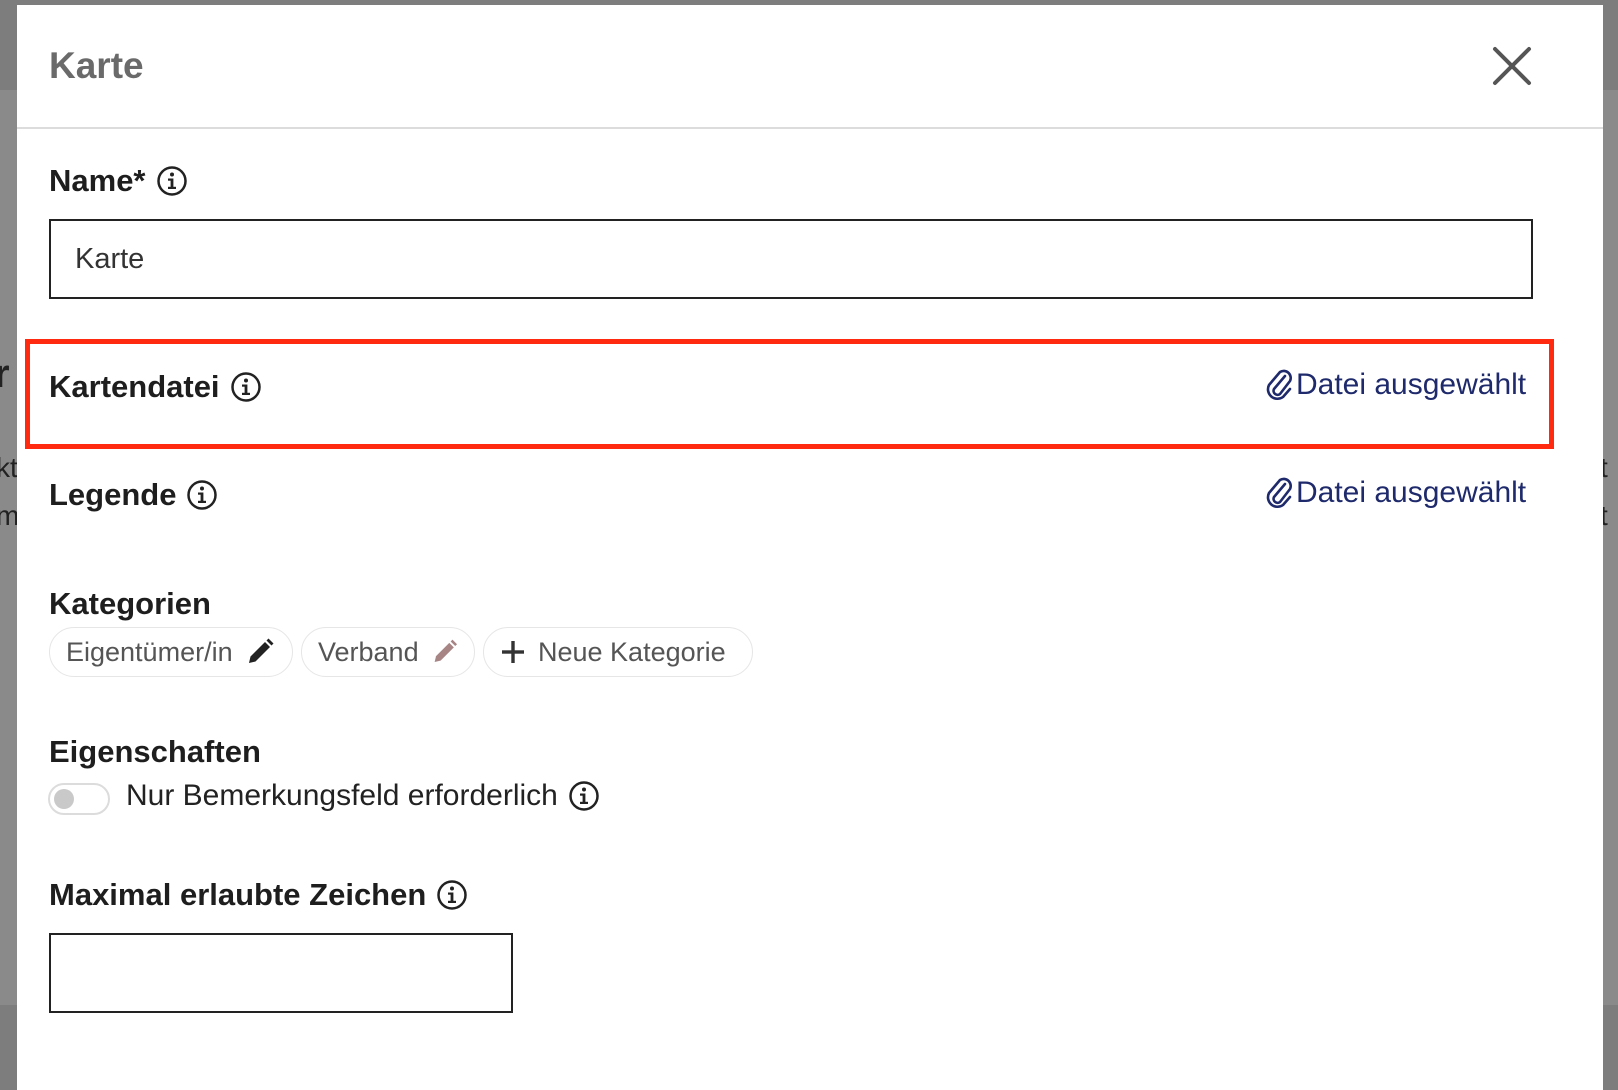  Describe the element at coordinates (134, 386) in the screenshot. I see `kartendatei-label: Kartendatei` at that location.